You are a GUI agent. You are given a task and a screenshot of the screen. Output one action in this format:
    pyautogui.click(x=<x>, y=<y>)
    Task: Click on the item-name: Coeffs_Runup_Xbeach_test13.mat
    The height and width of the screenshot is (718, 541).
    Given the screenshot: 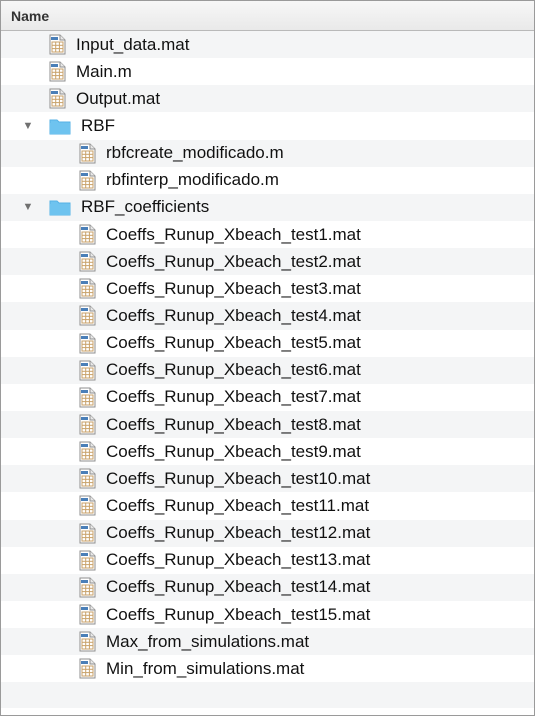 What is the action you would take?
    pyautogui.click(x=238, y=560)
    